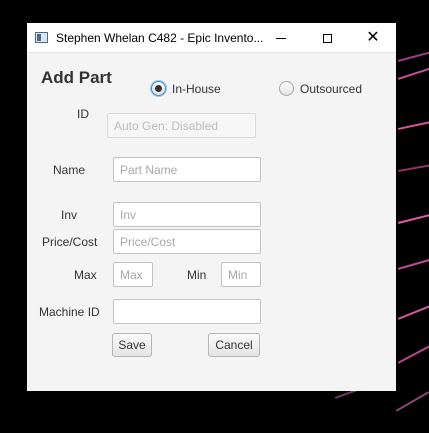 Image resolution: width=429 pixels, height=433 pixels. Describe the element at coordinates (187, 241) in the screenshot. I see `price-cost-field` at that location.